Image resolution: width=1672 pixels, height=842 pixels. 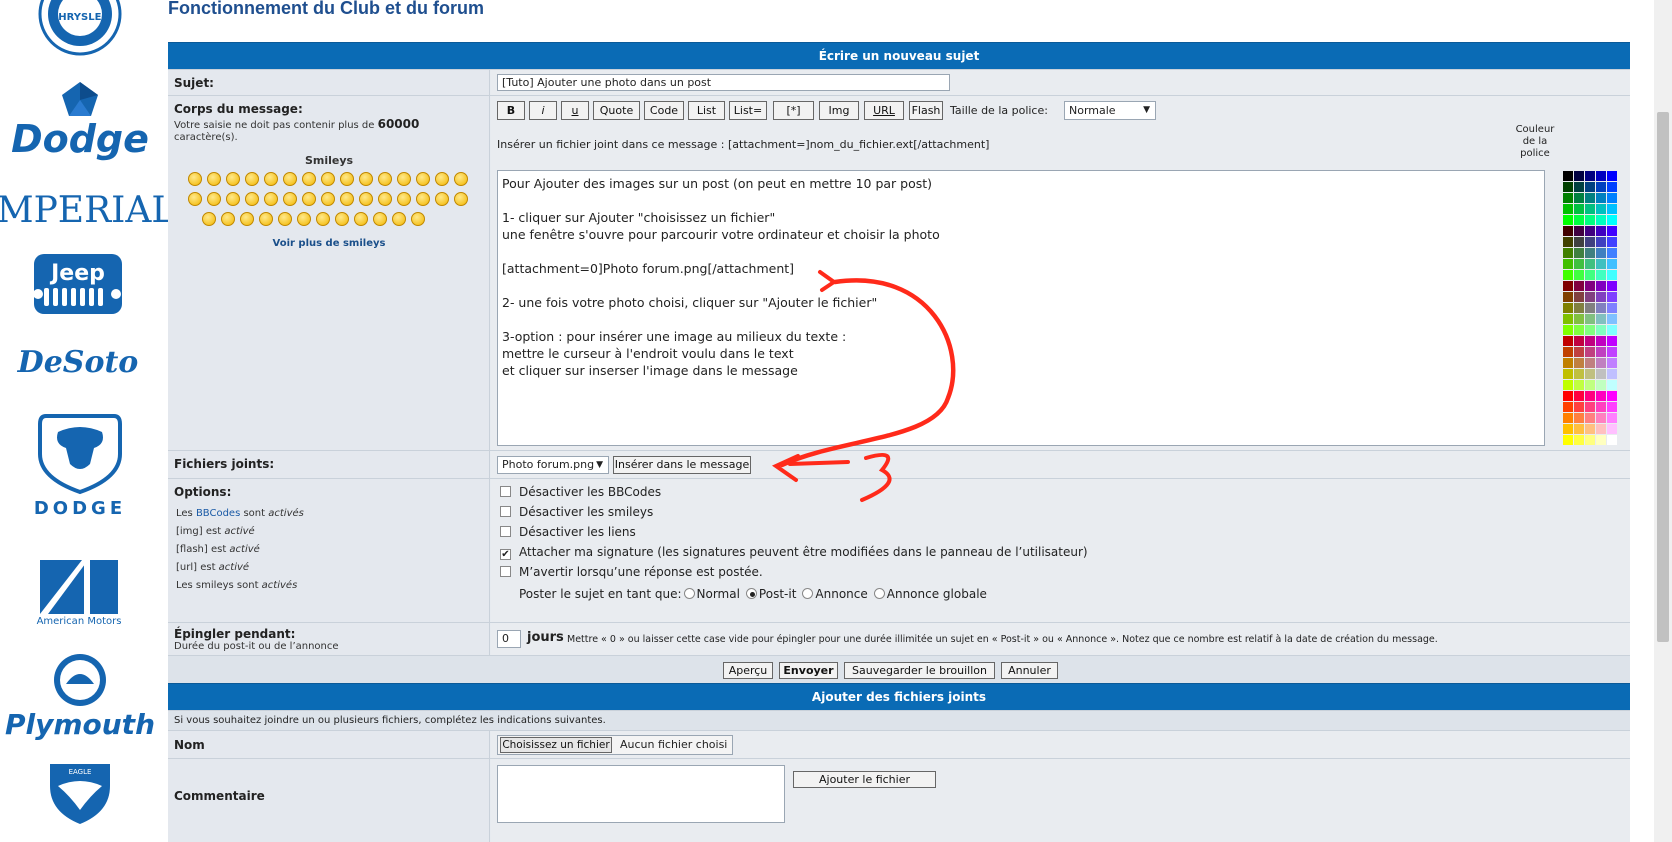 What do you see at coordinates (556, 745) in the screenshot?
I see `choose-file-button: Choisissez un fichier` at bounding box center [556, 745].